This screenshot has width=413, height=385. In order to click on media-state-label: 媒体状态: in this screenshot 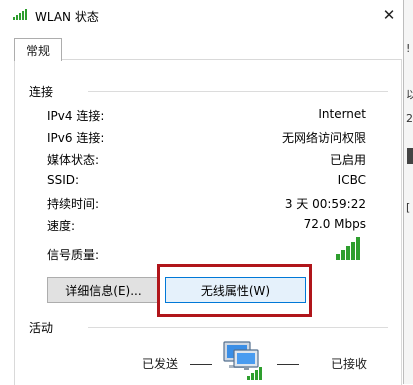, I will do `click(73, 160)`.